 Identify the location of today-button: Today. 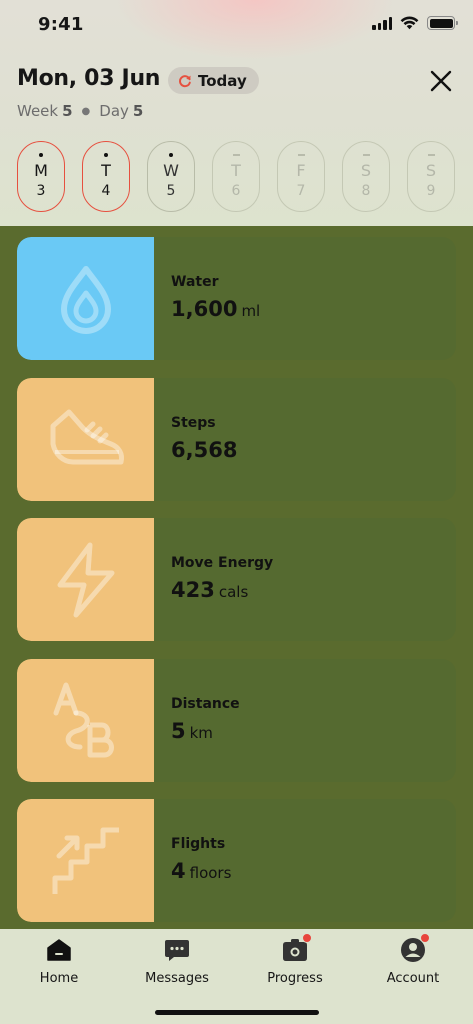
(213, 80).